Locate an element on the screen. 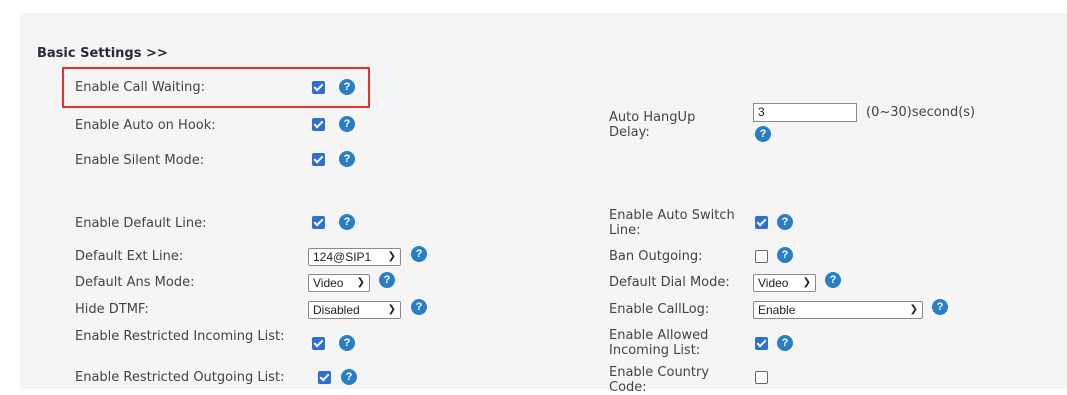  restricted-incoming-checkbox is located at coordinates (318, 343).